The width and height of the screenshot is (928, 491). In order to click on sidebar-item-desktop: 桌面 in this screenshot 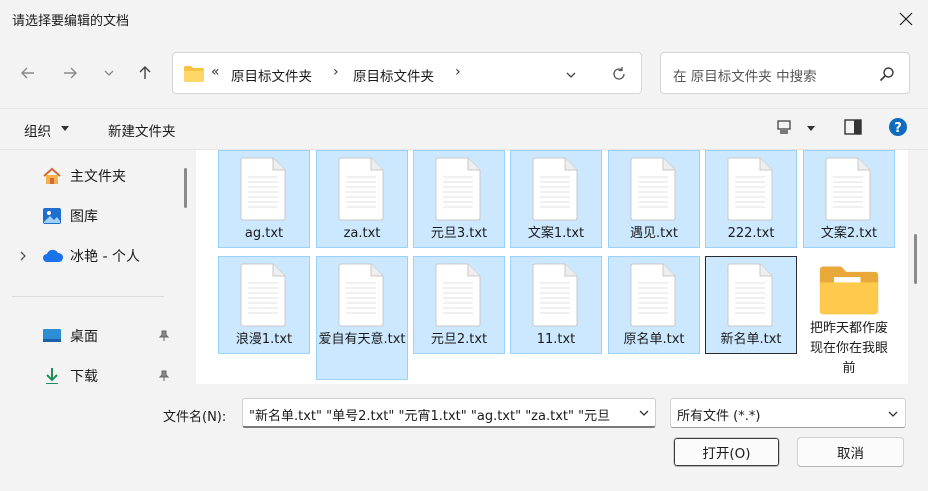, I will do `click(91, 336)`.